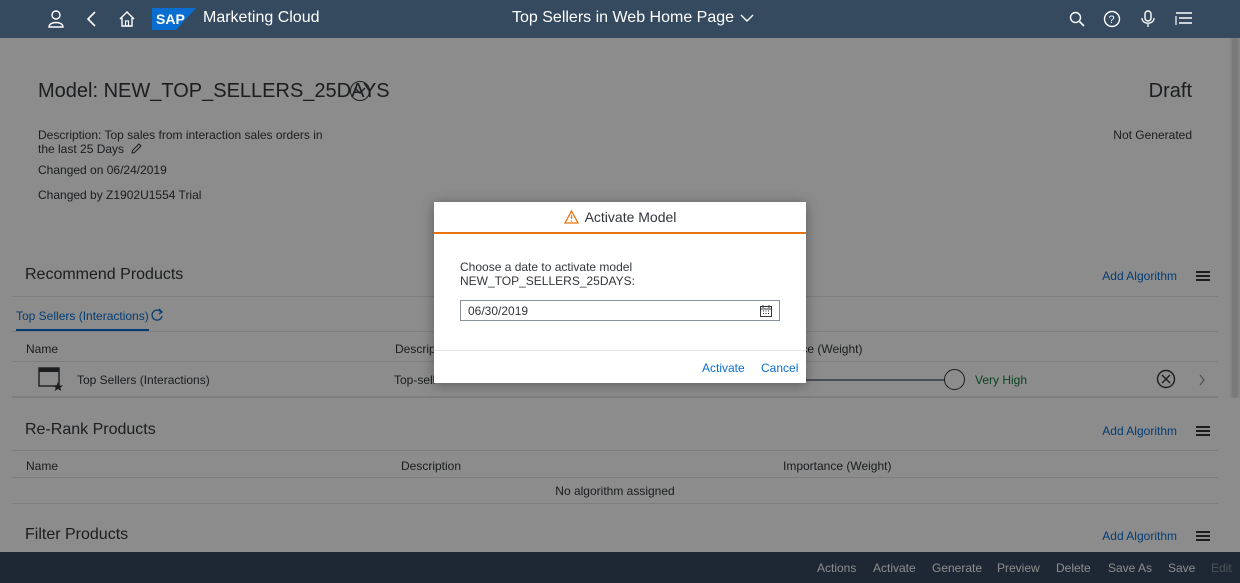 The height and width of the screenshot is (583, 1240). What do you see at coordinates (1148, 19) in the screenshot?
I see `microphone-icon` at bounding box center [1148, 19].